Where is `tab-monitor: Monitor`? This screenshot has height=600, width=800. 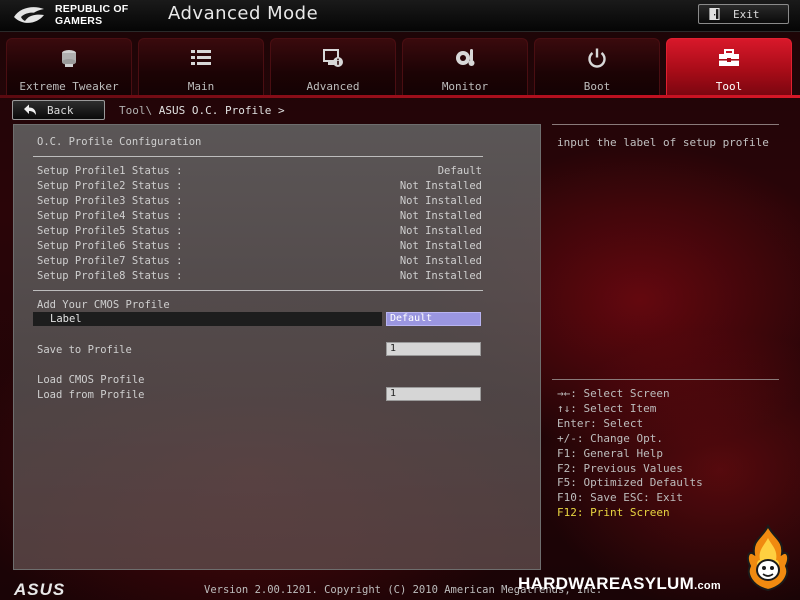
tab-monitor: Monitor is located at coordinates (465, 67).